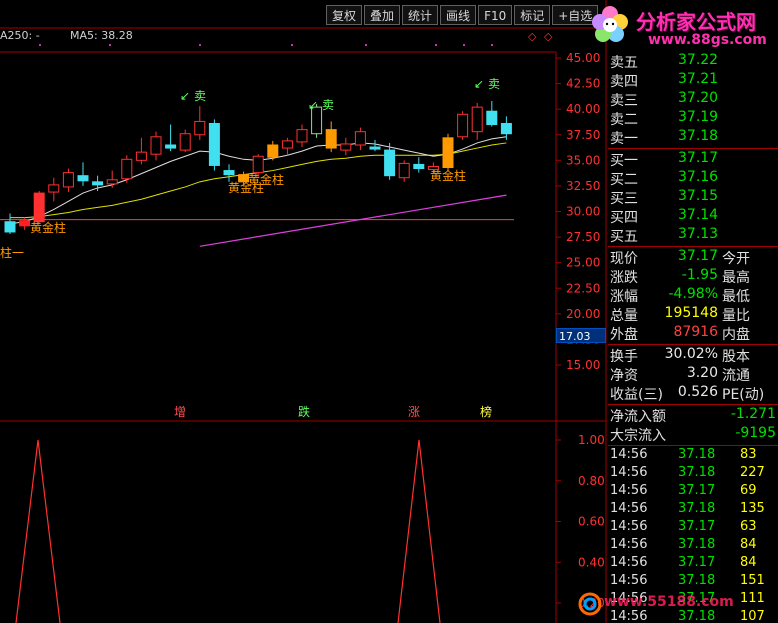 This screenshot has width=778, height=623. I want to click on stat-row: 现价 37.17 今开, so click(693, 257).